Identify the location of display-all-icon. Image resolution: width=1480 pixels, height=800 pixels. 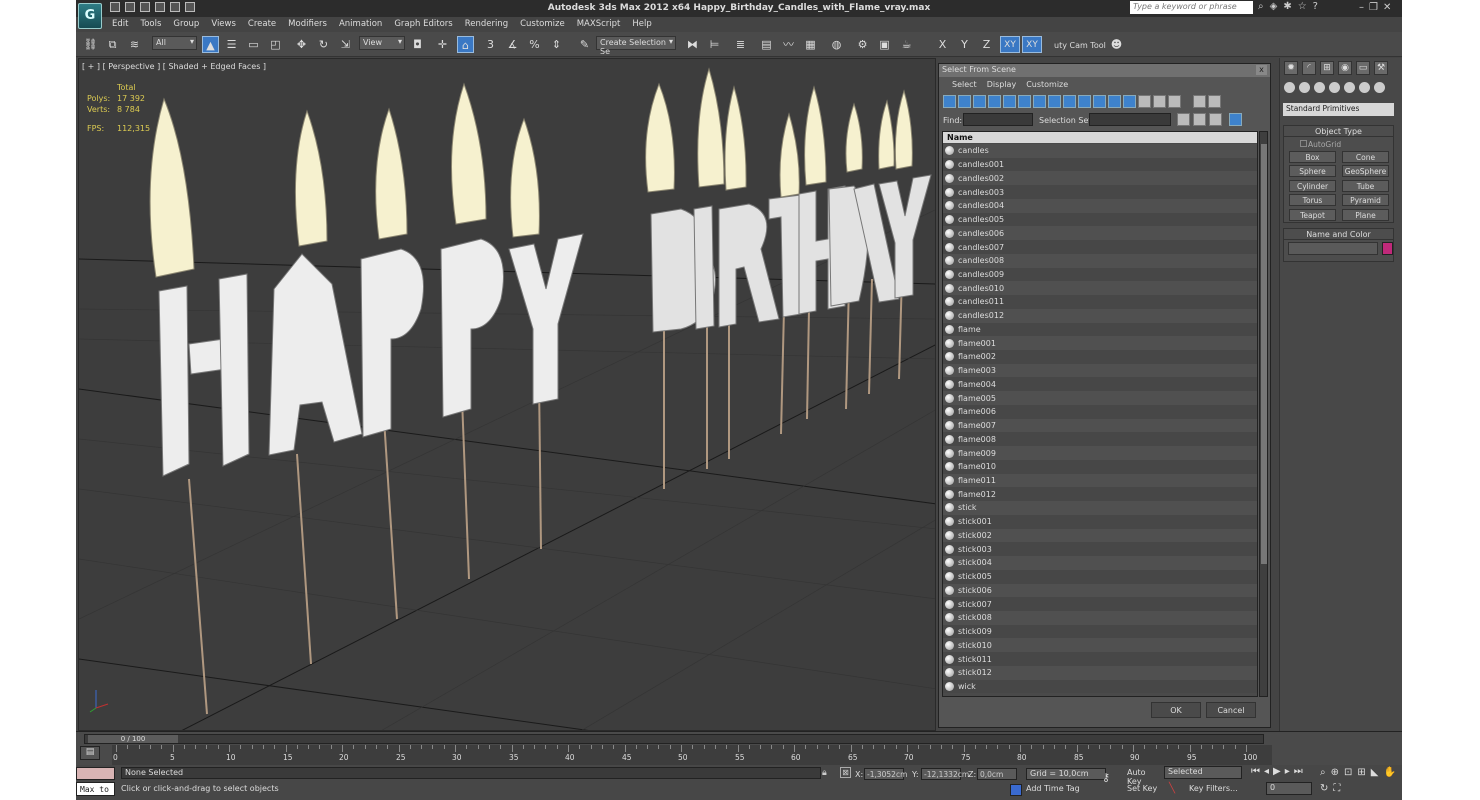
(1129, 101).